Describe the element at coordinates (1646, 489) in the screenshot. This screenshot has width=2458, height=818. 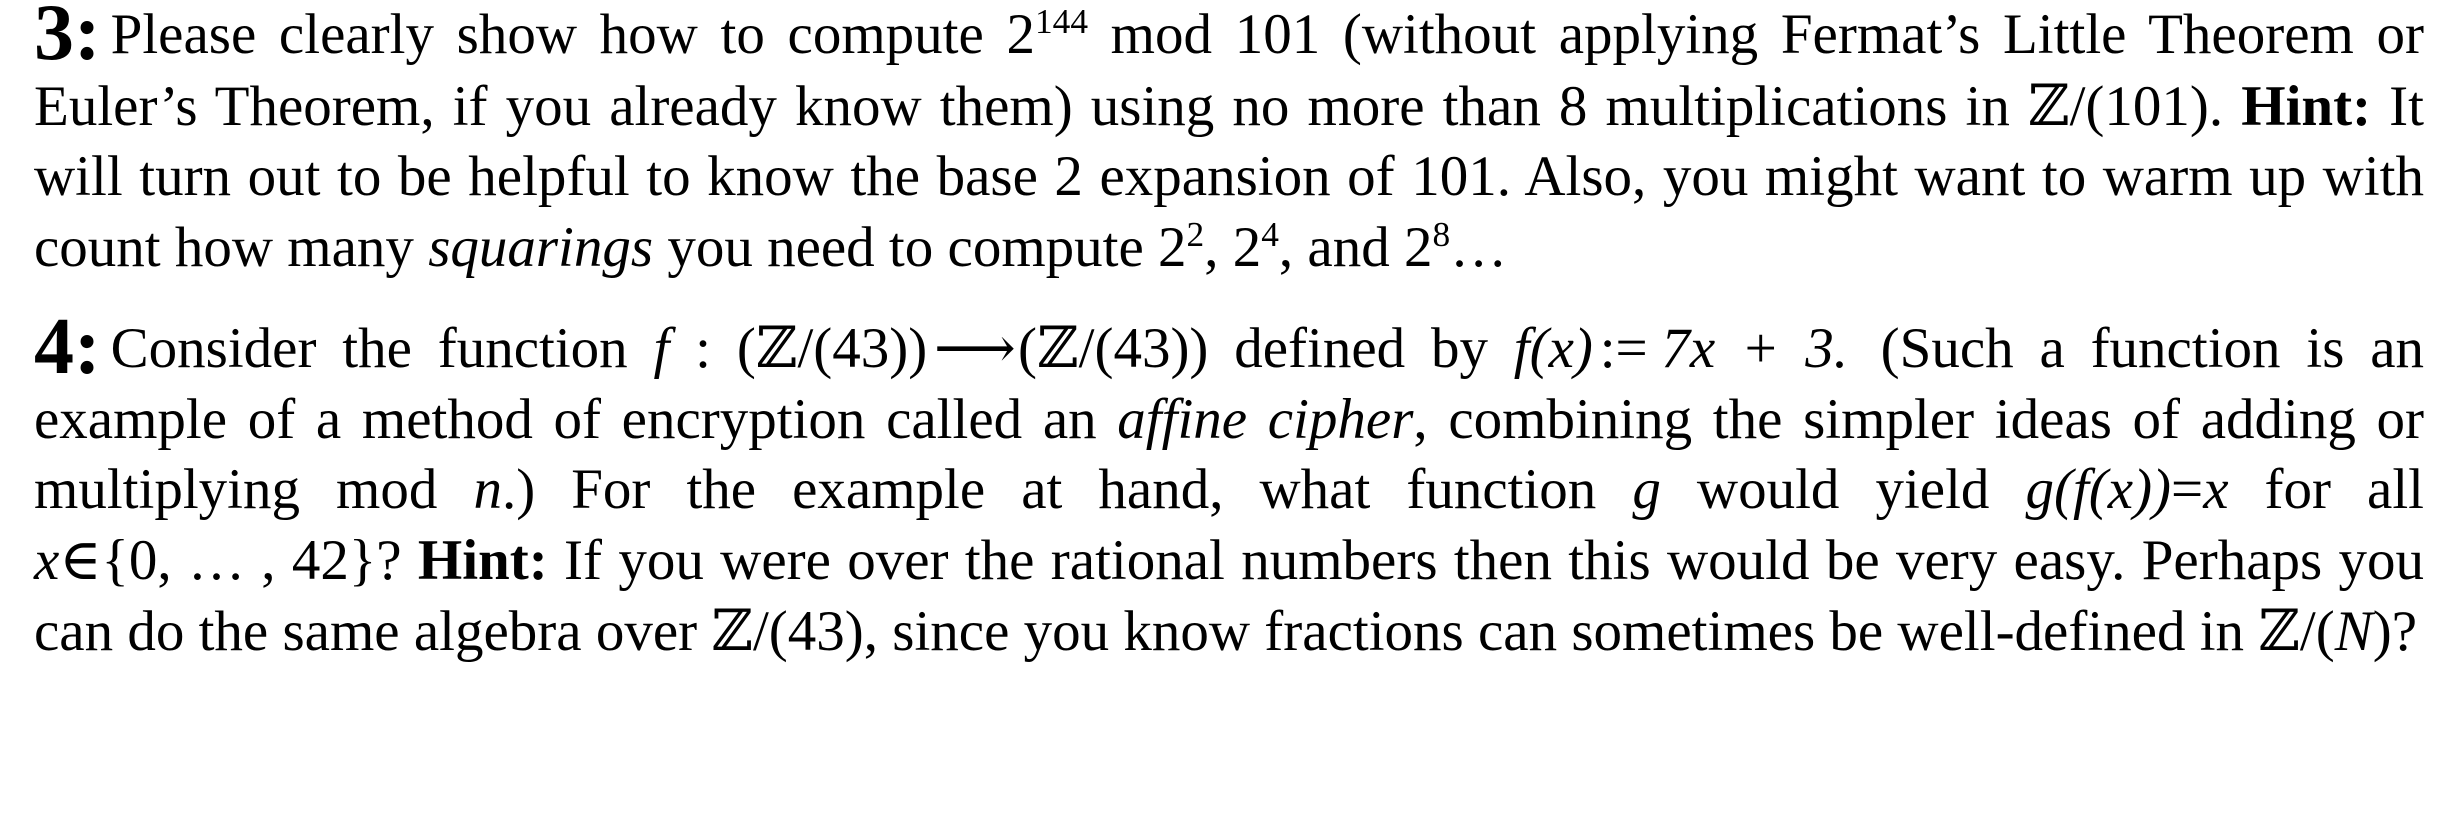
I see `variable-g: g` at that location.